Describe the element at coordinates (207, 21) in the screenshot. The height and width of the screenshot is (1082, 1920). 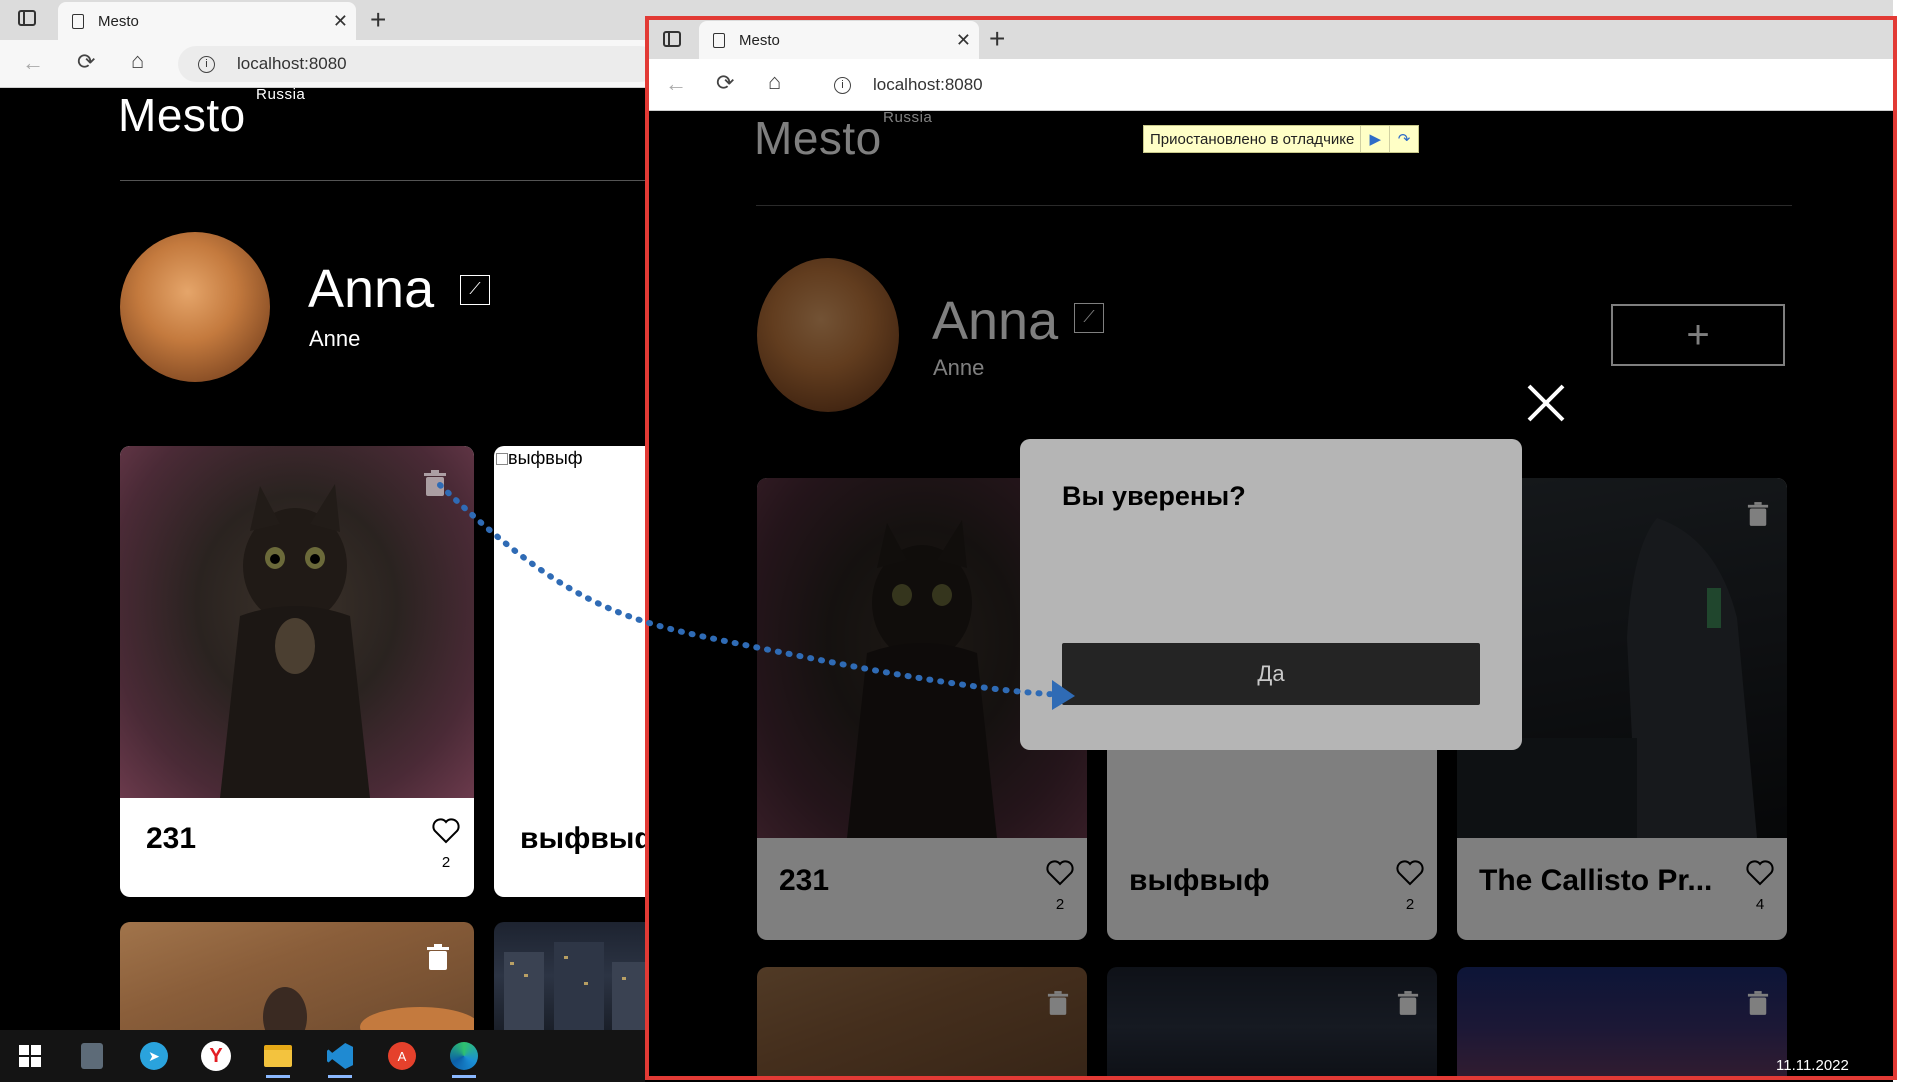
I see `back-tab: Mesto ✕` at that location.